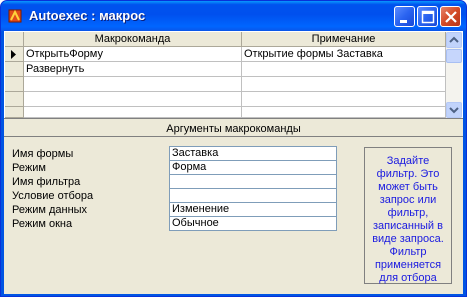 Image resolution: width=467 pixels, height=297 pixels. I want to click on arg-field-window-mode: Обычное, so click(253, 223).